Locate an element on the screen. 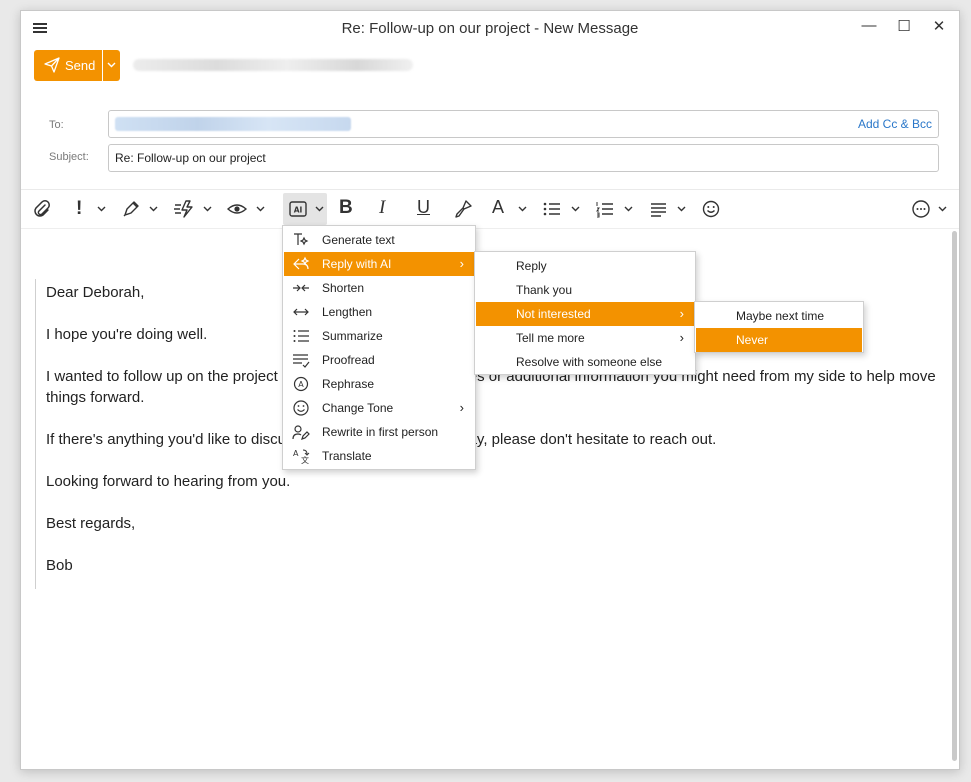 This screenshot has height=782, width=971. svg-text: AI is located at coordinates (298, 210).